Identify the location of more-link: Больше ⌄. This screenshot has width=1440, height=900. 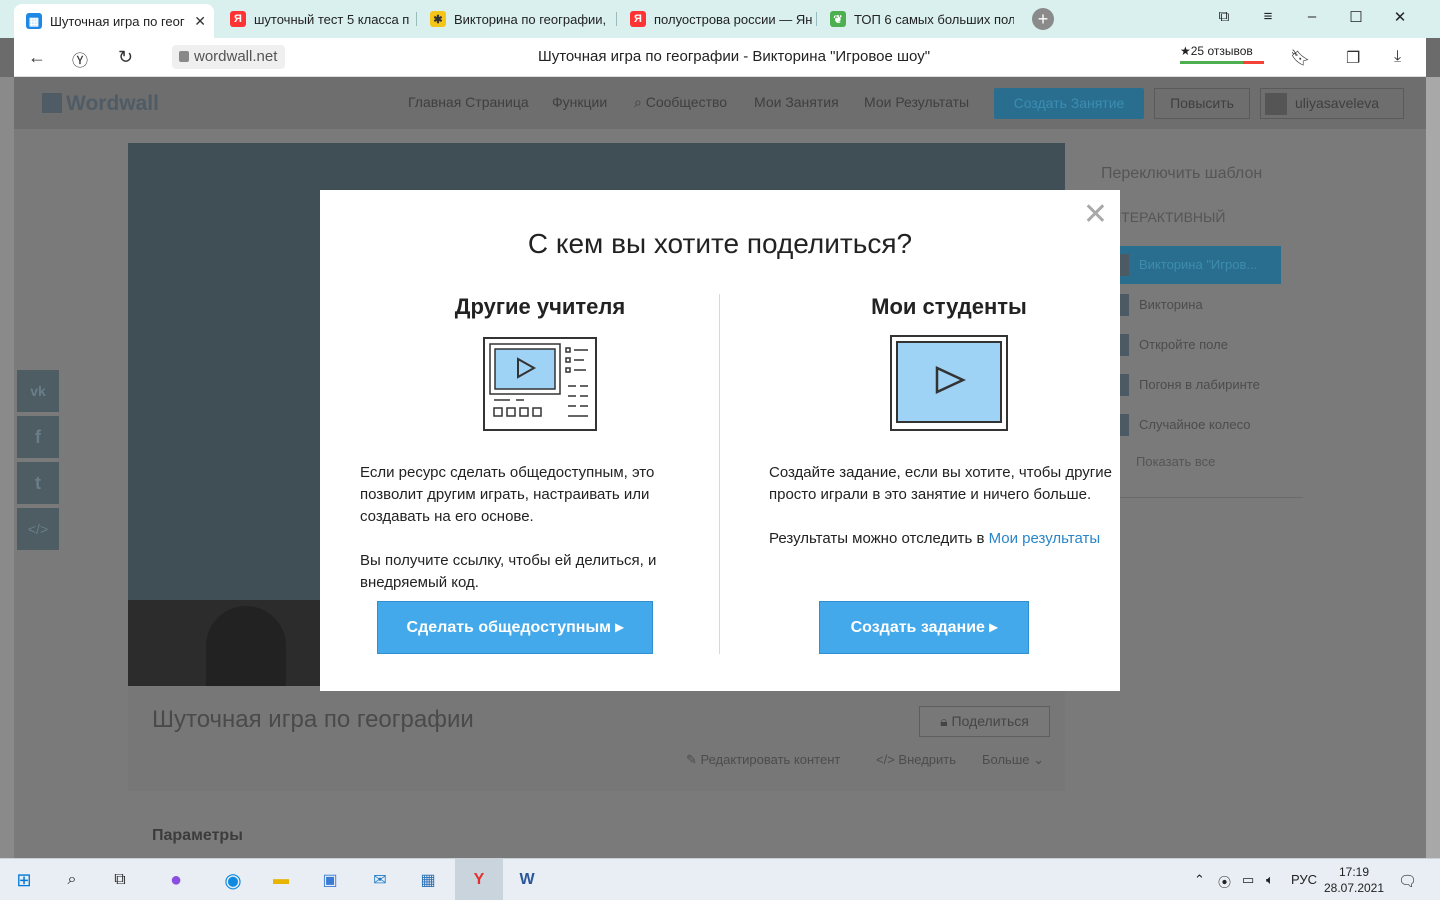
(1013, 760).